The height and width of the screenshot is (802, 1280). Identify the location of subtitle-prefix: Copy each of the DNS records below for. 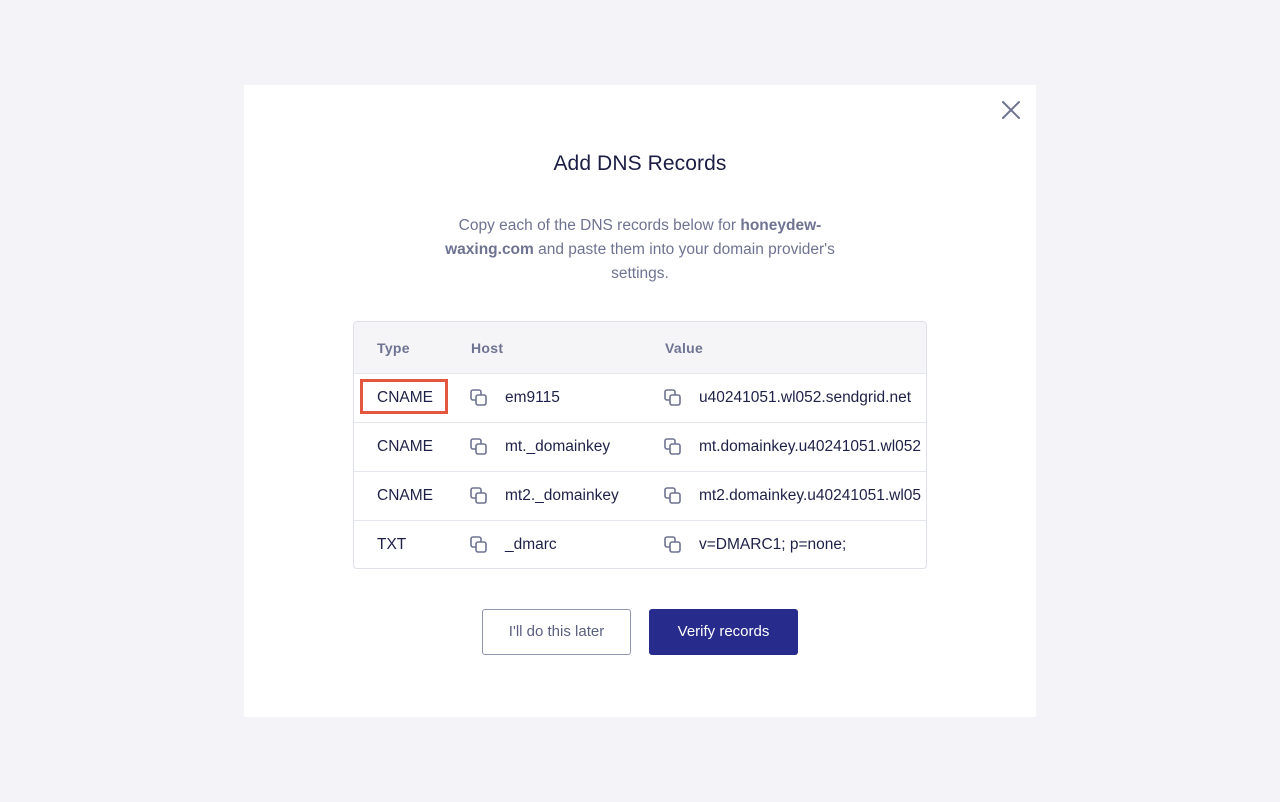
(599, 225).